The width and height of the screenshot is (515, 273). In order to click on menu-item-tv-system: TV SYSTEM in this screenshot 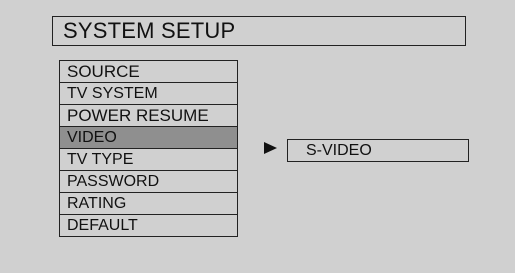, I will do `click(148, 94)`.